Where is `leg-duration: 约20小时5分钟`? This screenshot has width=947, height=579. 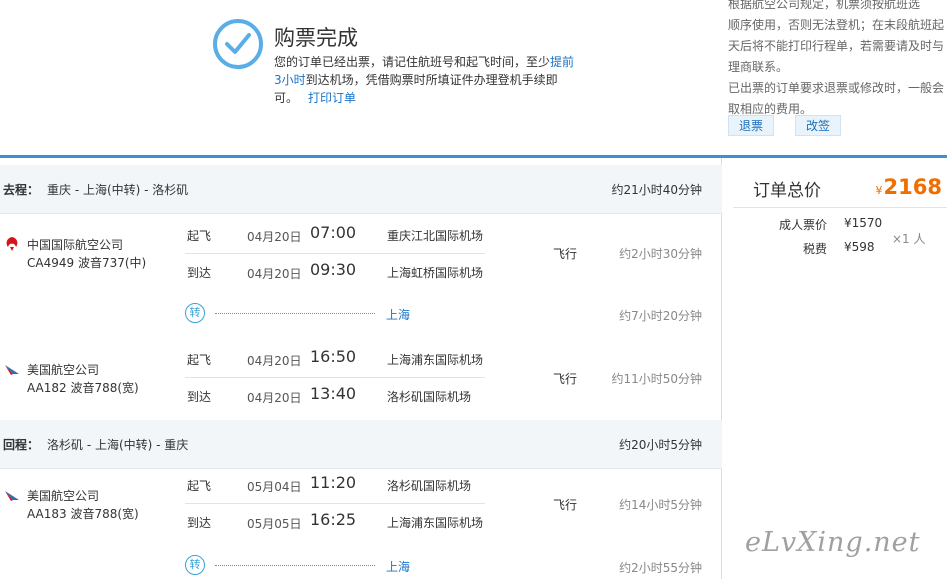 leg-duration: 约20小时5分钟 is located at coordinates (660, 445).